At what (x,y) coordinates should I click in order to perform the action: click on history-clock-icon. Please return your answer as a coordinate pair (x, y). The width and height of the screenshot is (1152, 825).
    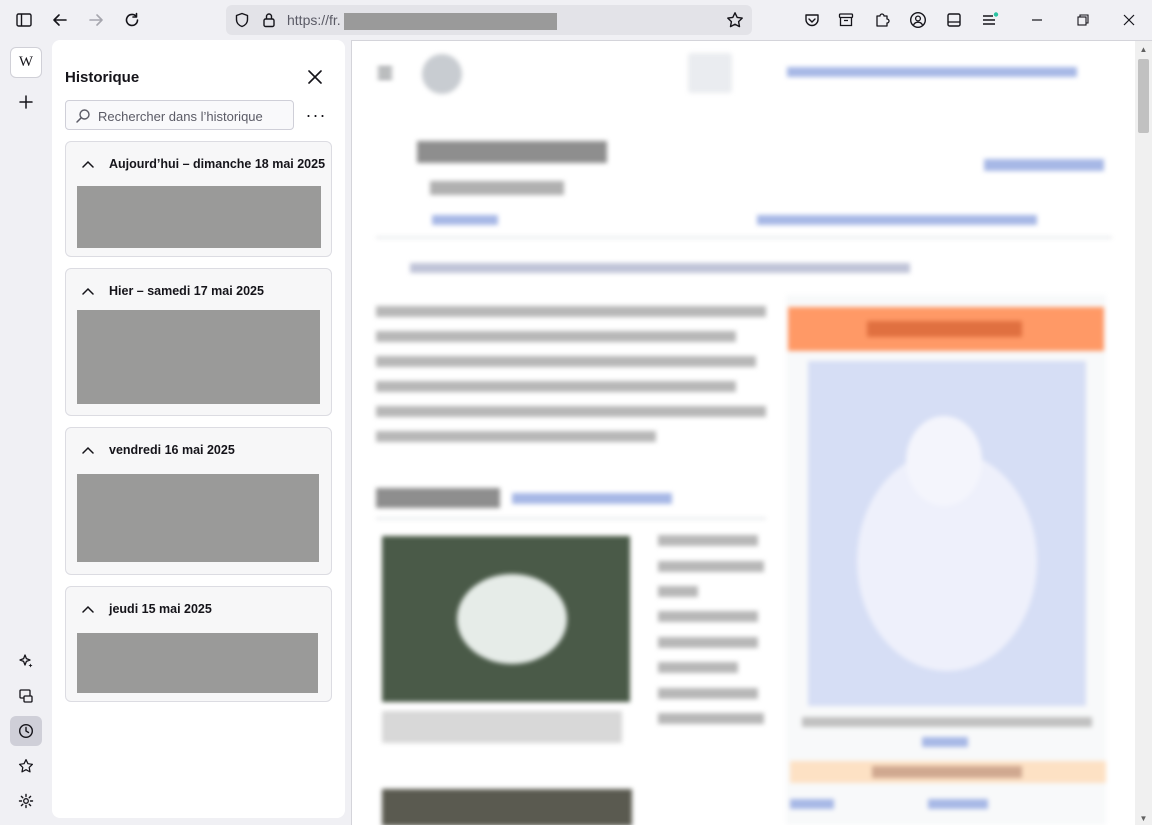
    Looking at the image, I should click on (26, 731).